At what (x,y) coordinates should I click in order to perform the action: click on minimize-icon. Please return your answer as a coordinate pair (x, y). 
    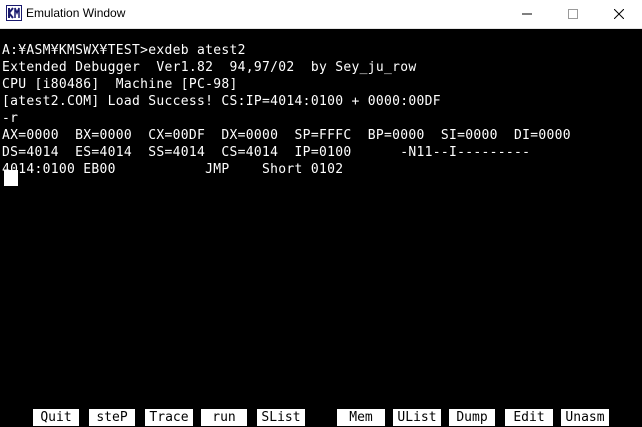
    Looking at the image, I should click on (527, 14).